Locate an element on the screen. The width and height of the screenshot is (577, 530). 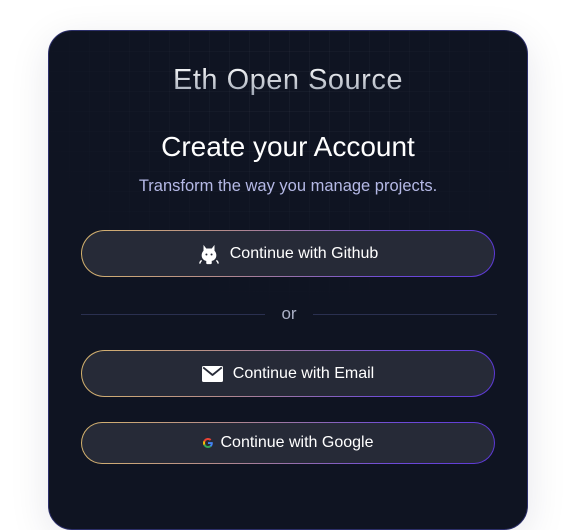
google-icon is located at coordinates (207, 443).